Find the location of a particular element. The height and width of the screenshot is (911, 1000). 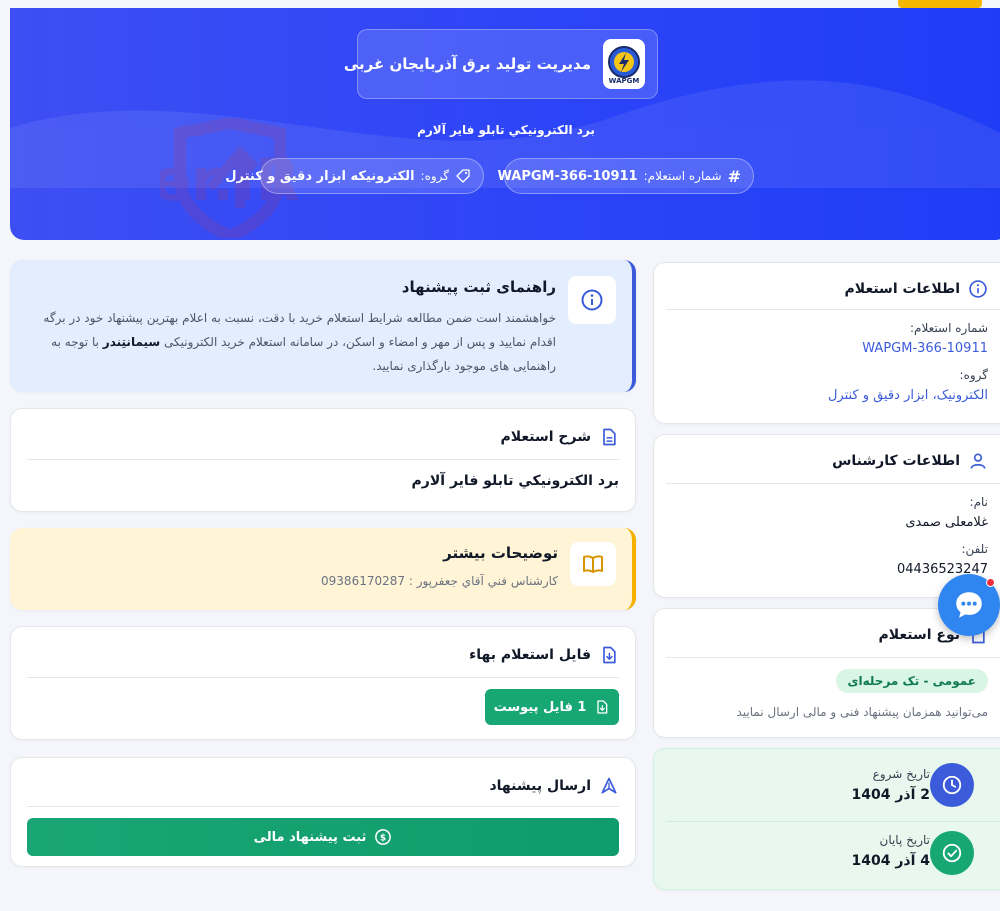

send-title-text: ارسال پیشنهاد is located at coordinates (540, 786).